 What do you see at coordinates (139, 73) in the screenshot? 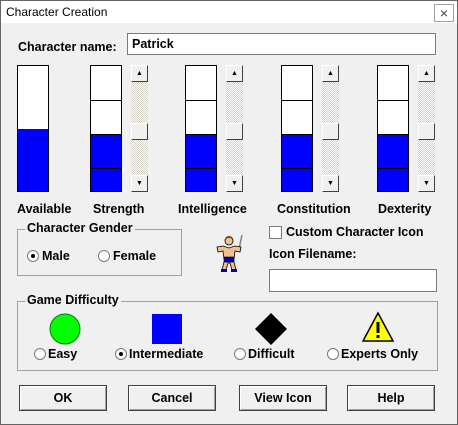
I see `strength-up-button: ▲` at bounding box center [139, 73].